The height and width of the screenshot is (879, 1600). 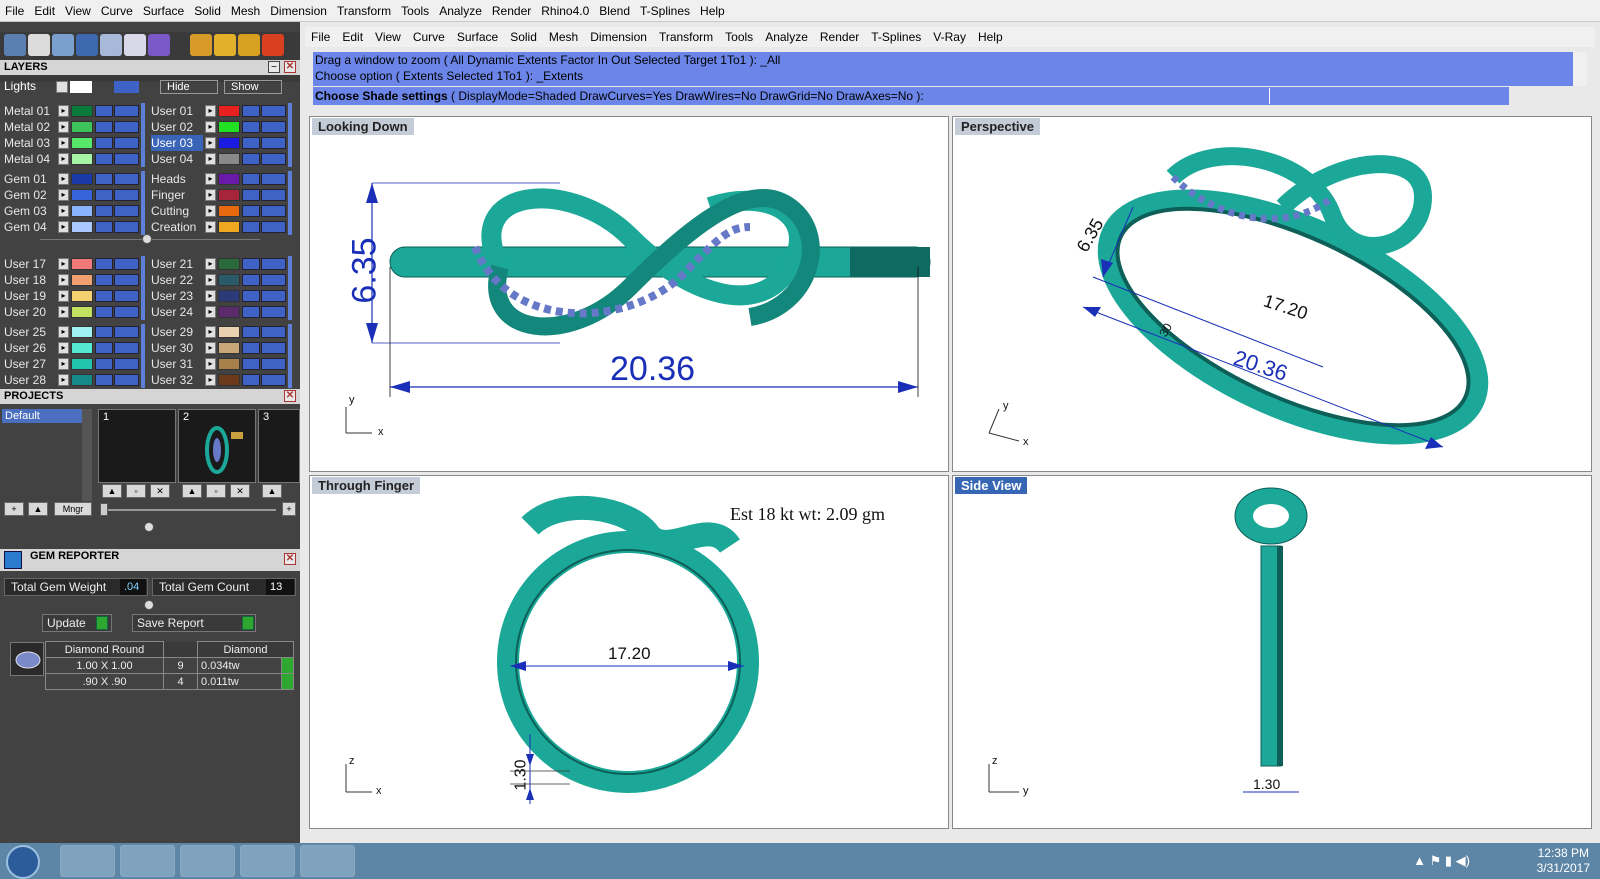 What do you see at coordinates (1563, 861) in the screenshot?
I see `clock: 12:38 PM 3/31/2017` at bounding box center [1563, 861].